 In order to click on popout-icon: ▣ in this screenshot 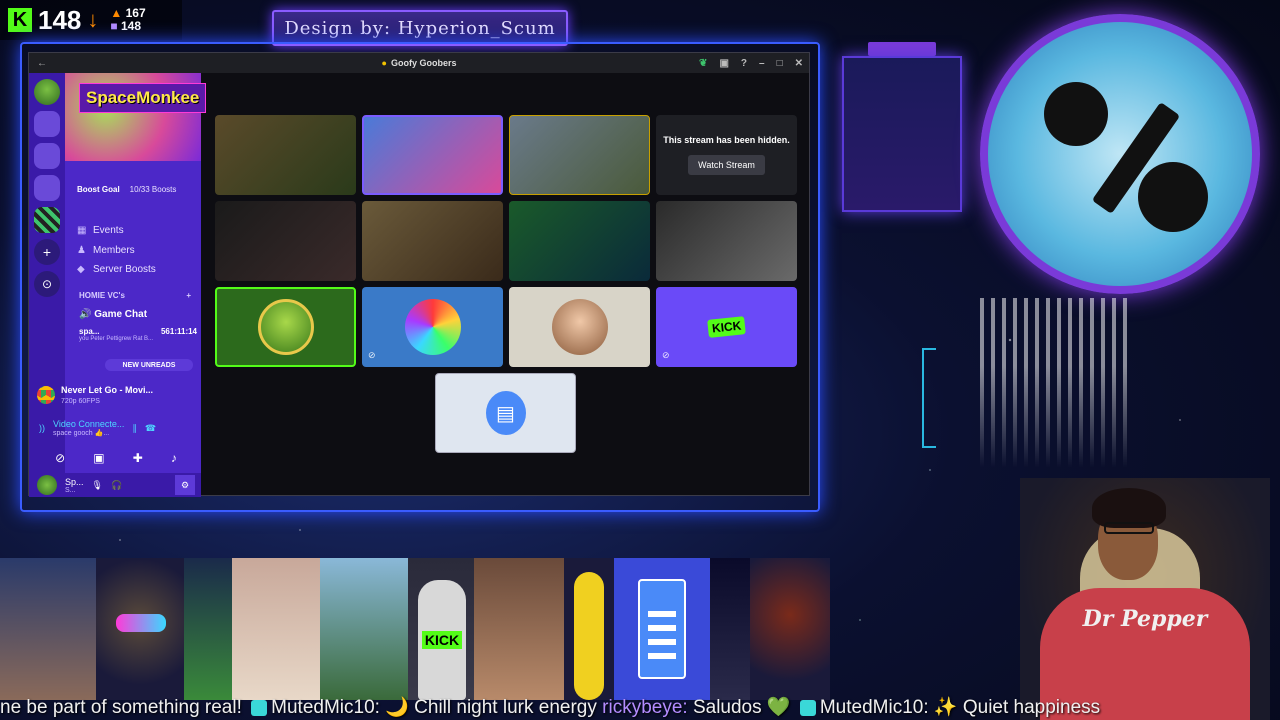, I will do `click(723, 63)`.